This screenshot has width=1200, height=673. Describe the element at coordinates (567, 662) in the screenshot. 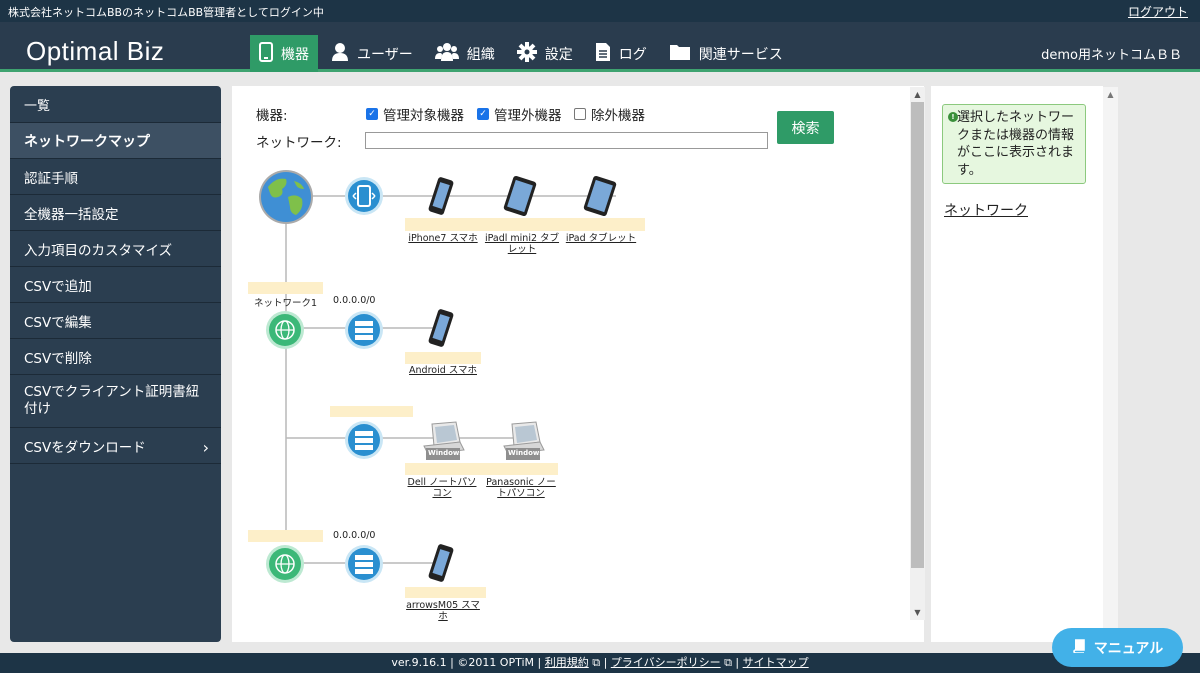

I see `terms-link: 利用規約` at that location.